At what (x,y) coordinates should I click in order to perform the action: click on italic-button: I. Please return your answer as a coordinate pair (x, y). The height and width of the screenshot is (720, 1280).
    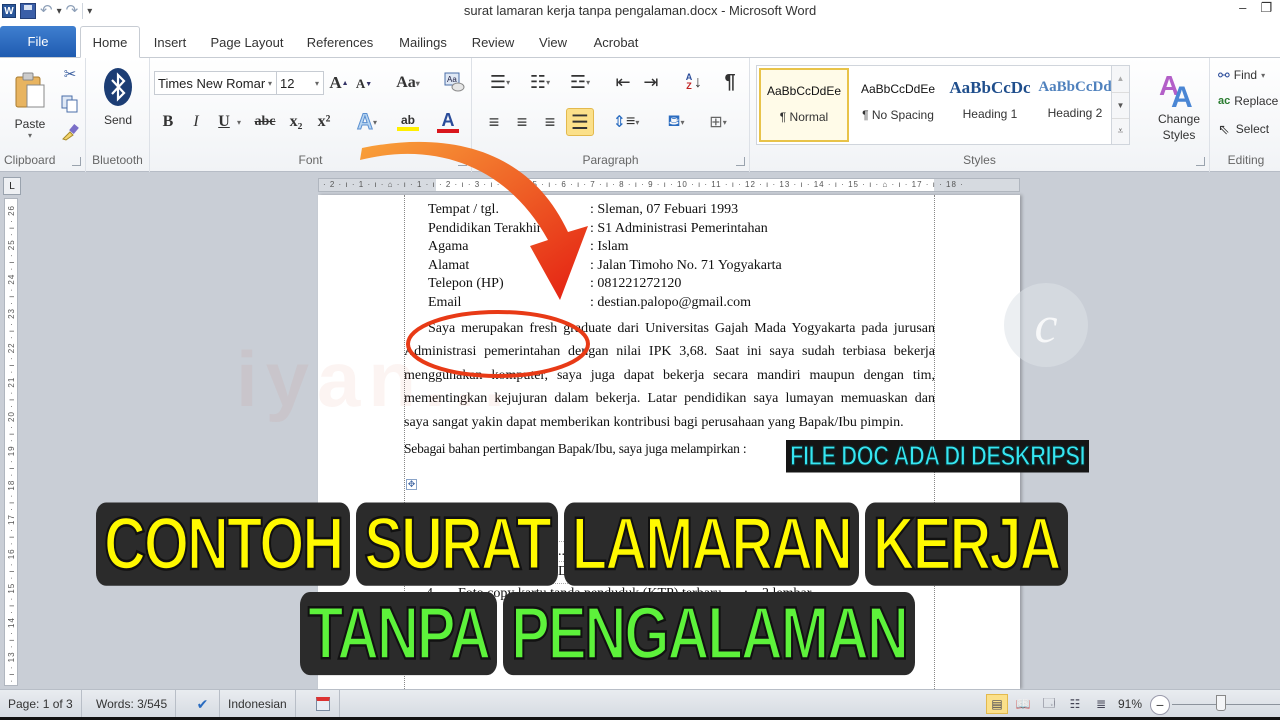
    Looking at the image, I should click on (196, 122).